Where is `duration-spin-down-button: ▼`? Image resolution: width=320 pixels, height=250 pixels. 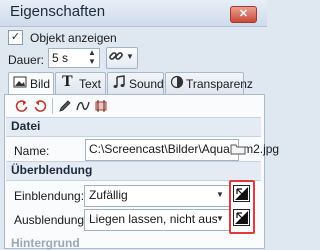
duration-spin-down-button: ▼ is located at coordinates (92, 61).